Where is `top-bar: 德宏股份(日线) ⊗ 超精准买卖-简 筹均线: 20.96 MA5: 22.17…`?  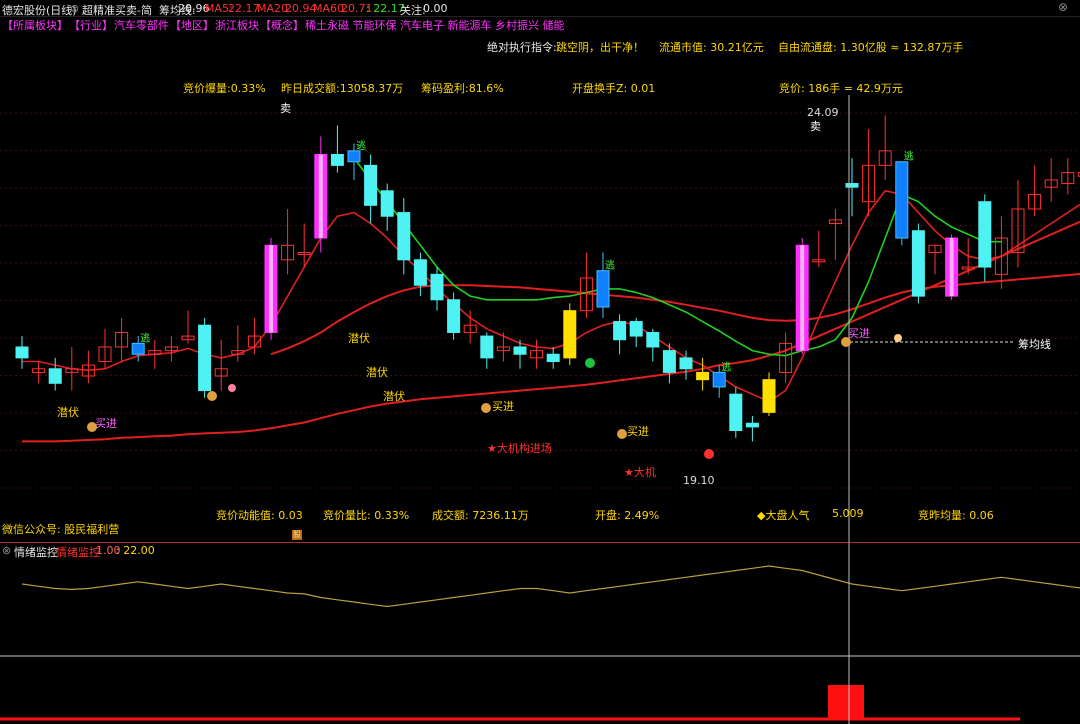 top-bar: 德宏股份(日线) ⊗ 超精准买卖-简 筹均线: 20.96 MA5: 22.17… is located at coordinates (540, 8).